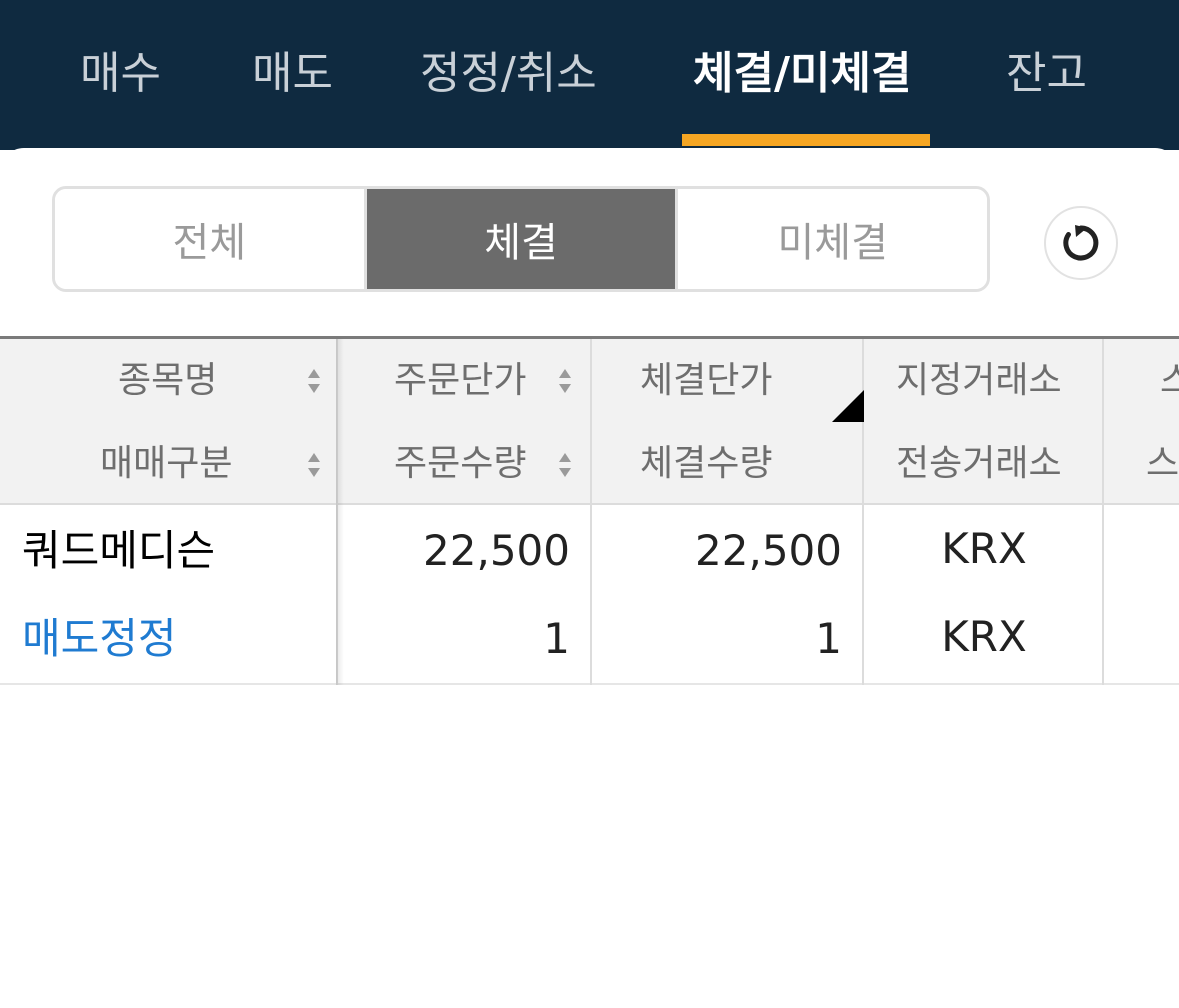 The width and height of the screenshot is (1179, 1008). What do you see at coordinates (167, 380) in the screenshot?
I see `header-stock-name: 종목명` at bounding box center [167, 380].